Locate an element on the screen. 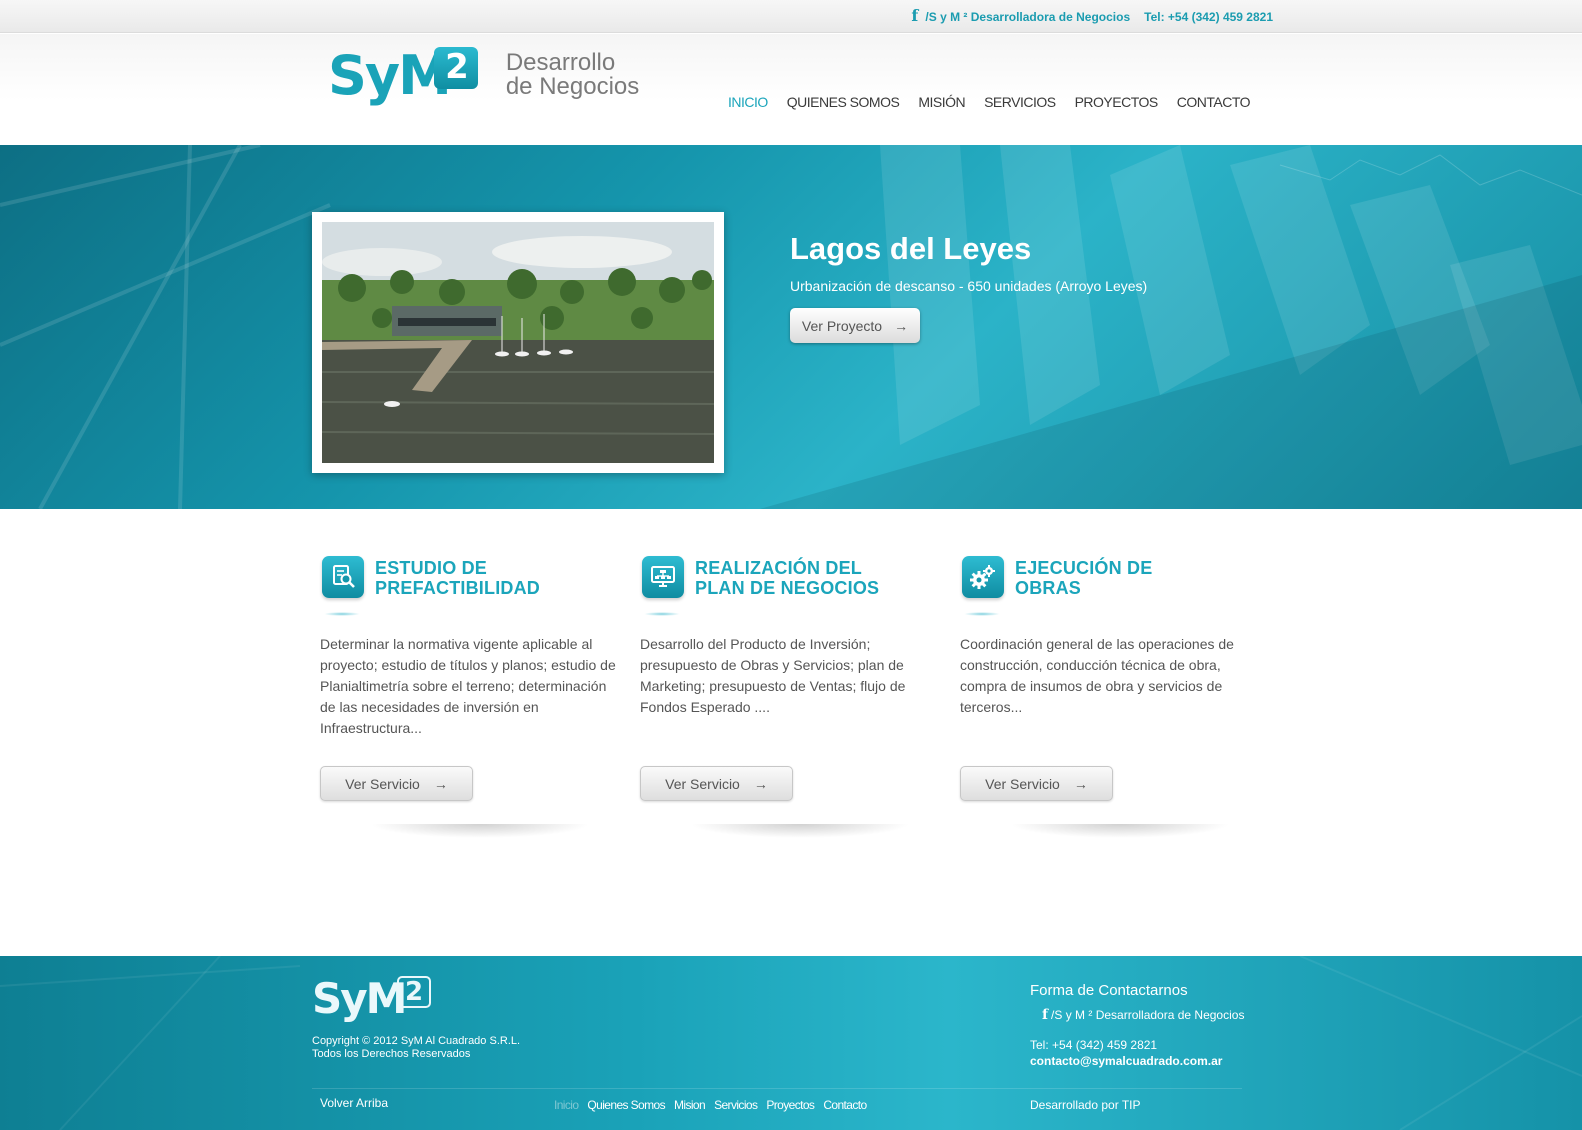 This screenshot has width=1582, height=1130. monitor-network-icon is located at coordinates (663, 577).